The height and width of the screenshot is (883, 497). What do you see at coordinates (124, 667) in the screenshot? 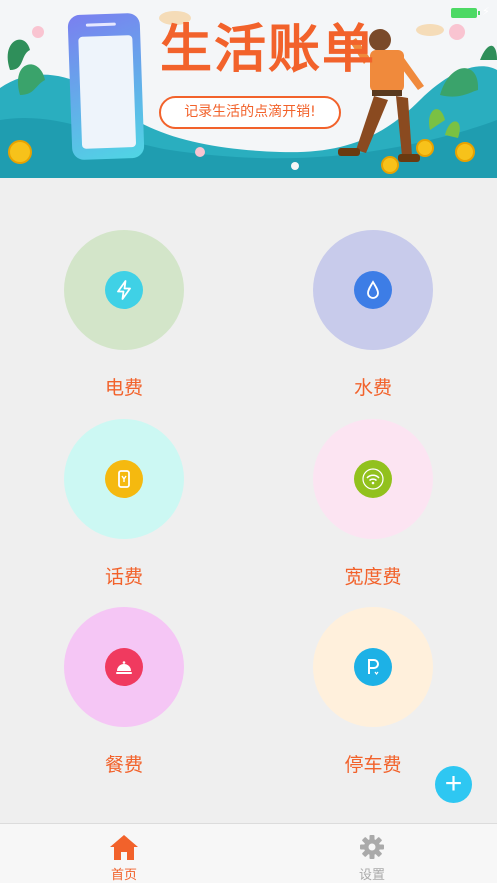
I see `food-cloche-icon` at bounding box center [124, 667].